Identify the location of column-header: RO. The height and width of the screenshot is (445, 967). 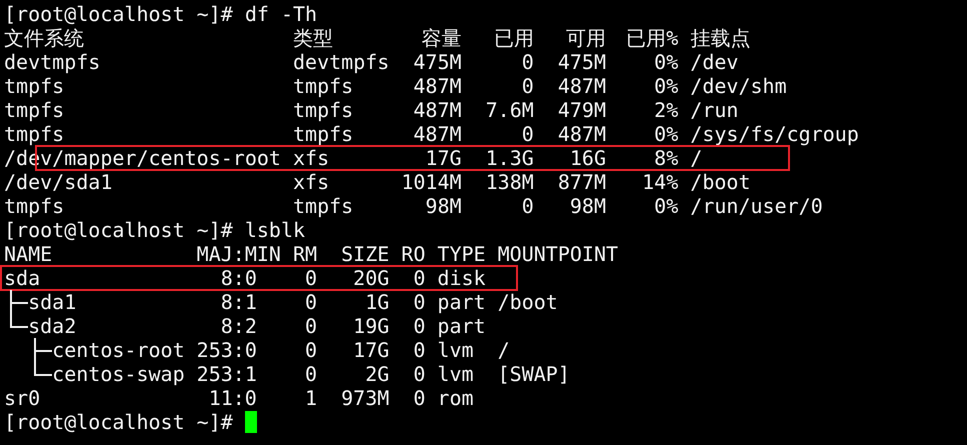
(413, 254).